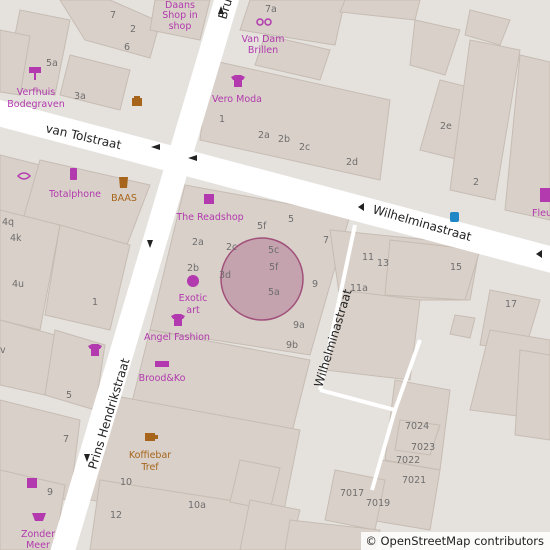 This screenshot has width=550, height=550. Describe the element at coordinates (352, 493) in the screenshot. I see `house-number: 7017` at that location.